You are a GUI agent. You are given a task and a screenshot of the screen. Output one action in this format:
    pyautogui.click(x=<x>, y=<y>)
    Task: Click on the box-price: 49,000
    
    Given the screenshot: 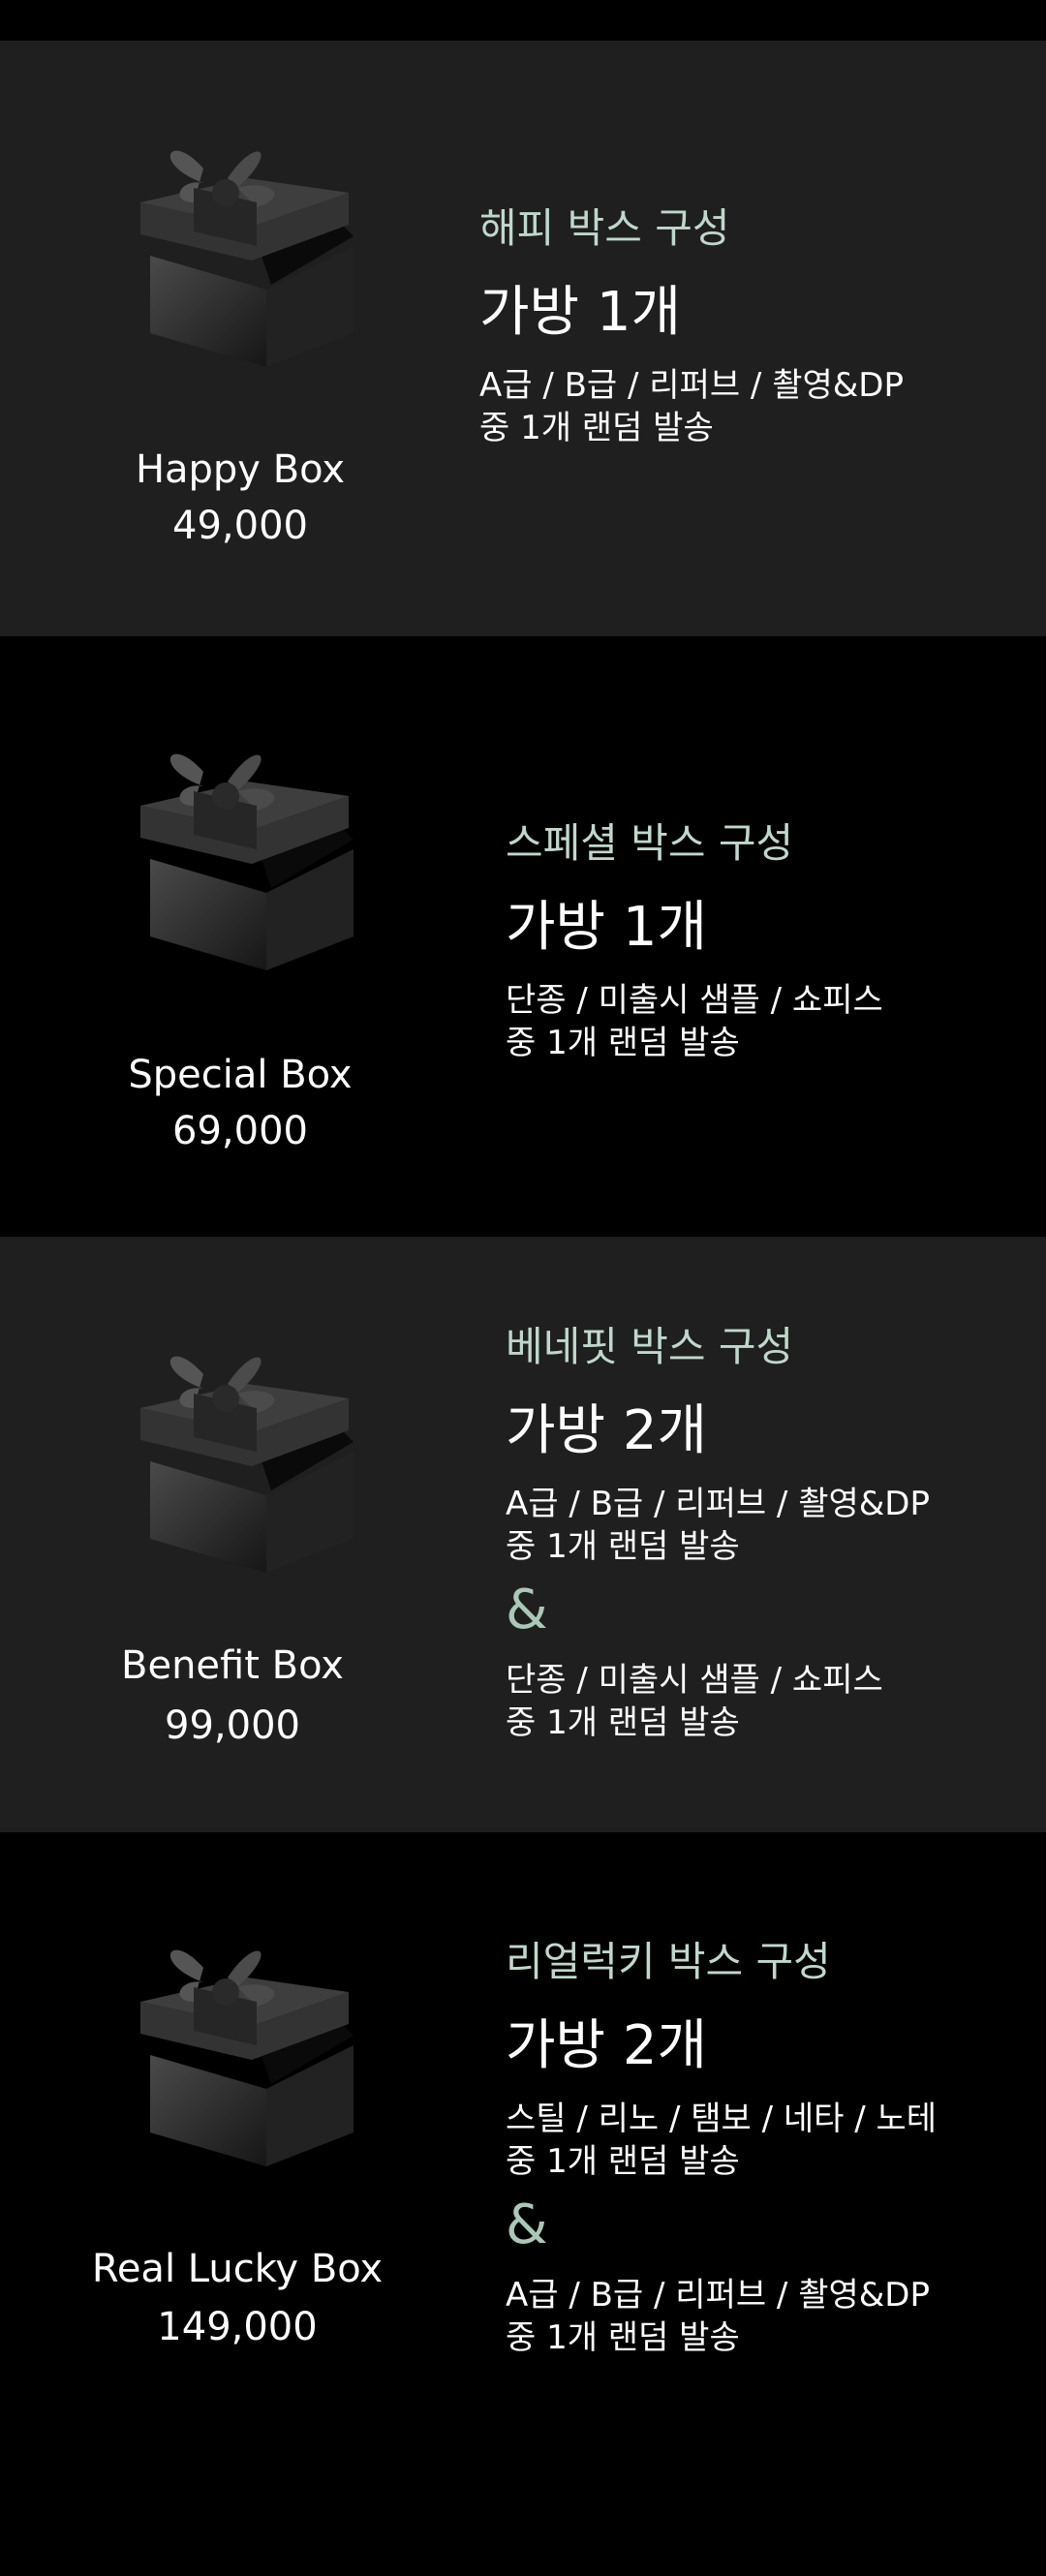 What is the action you would take?
    pyautogui.click(x=240, y=526)
    